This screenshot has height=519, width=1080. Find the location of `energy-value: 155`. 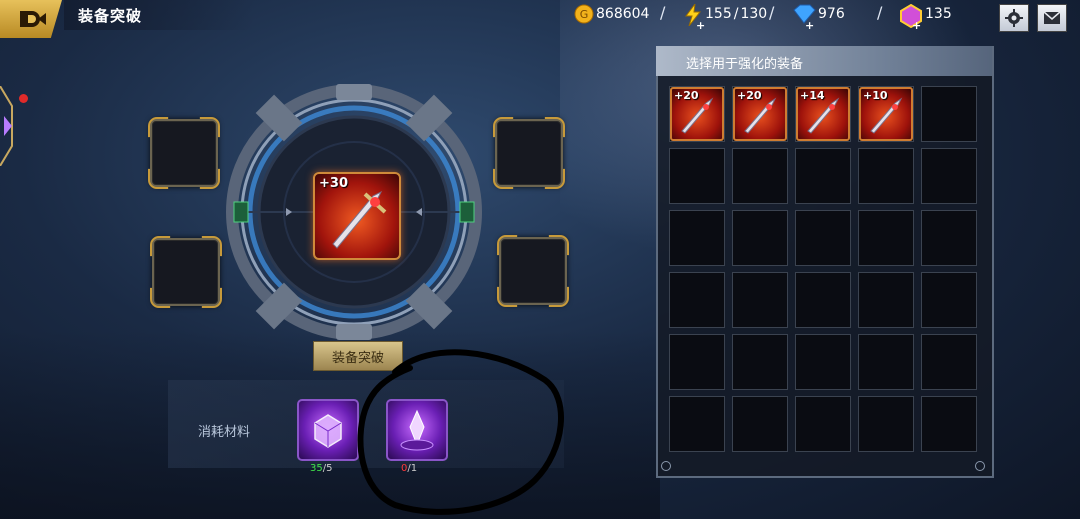

energy-value: 155 is located at coordinates (718, 14).